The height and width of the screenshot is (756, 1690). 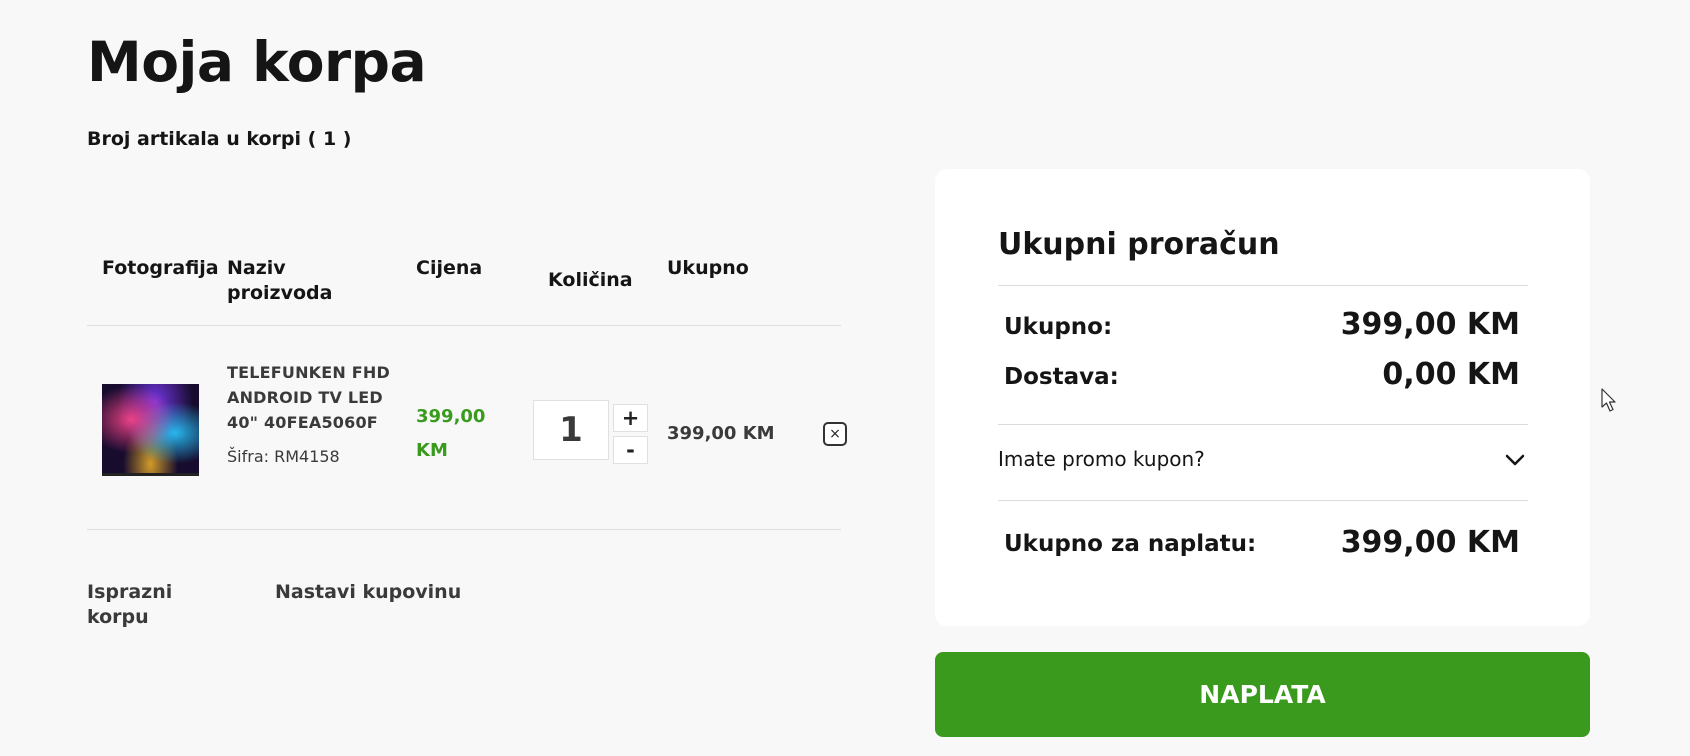 I want to click on product-price: 399,00 KM, so click(x=451, y=433).